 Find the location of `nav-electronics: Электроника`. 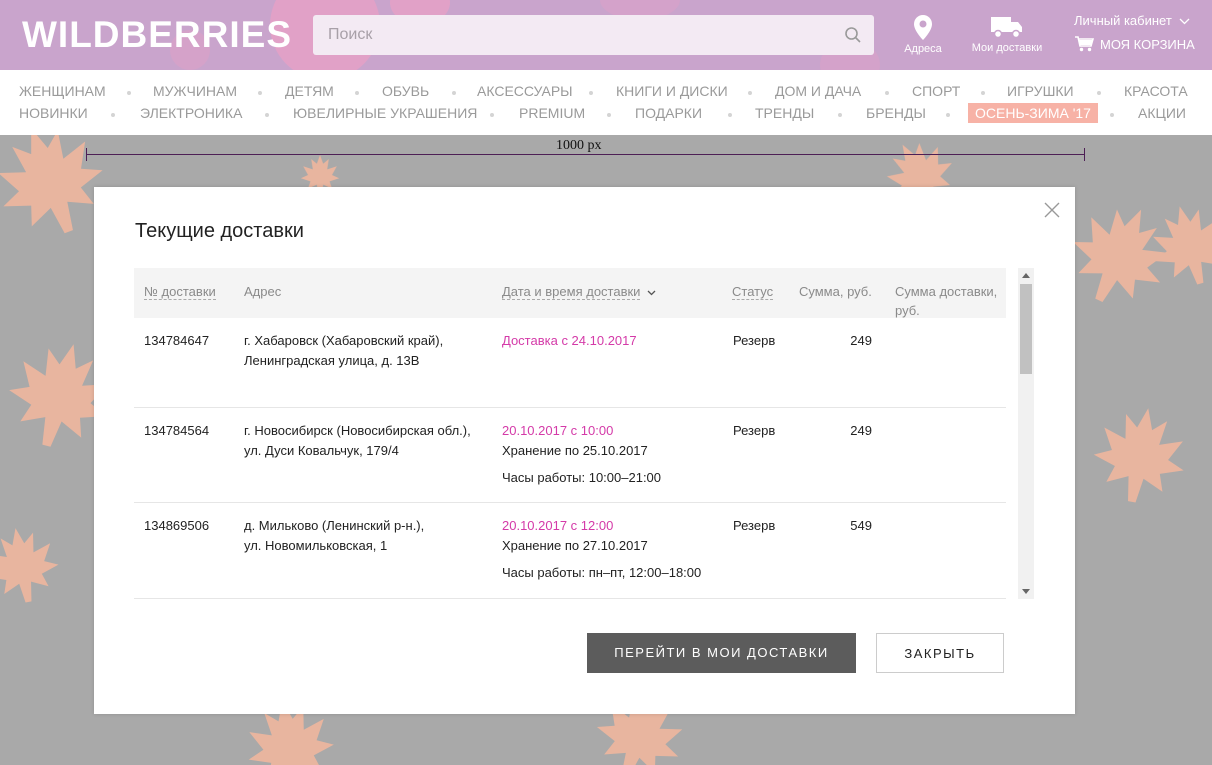

nav-electronics: Электроника is located at coordinates (191, 113).